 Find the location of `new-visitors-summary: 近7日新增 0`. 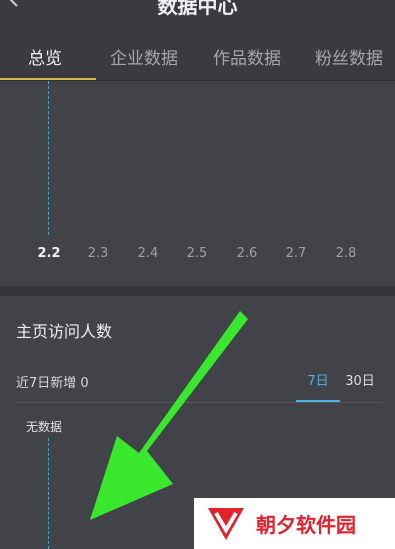

new-visitors-summary: 近7日新增 0 is located at coordinates (52, 383).